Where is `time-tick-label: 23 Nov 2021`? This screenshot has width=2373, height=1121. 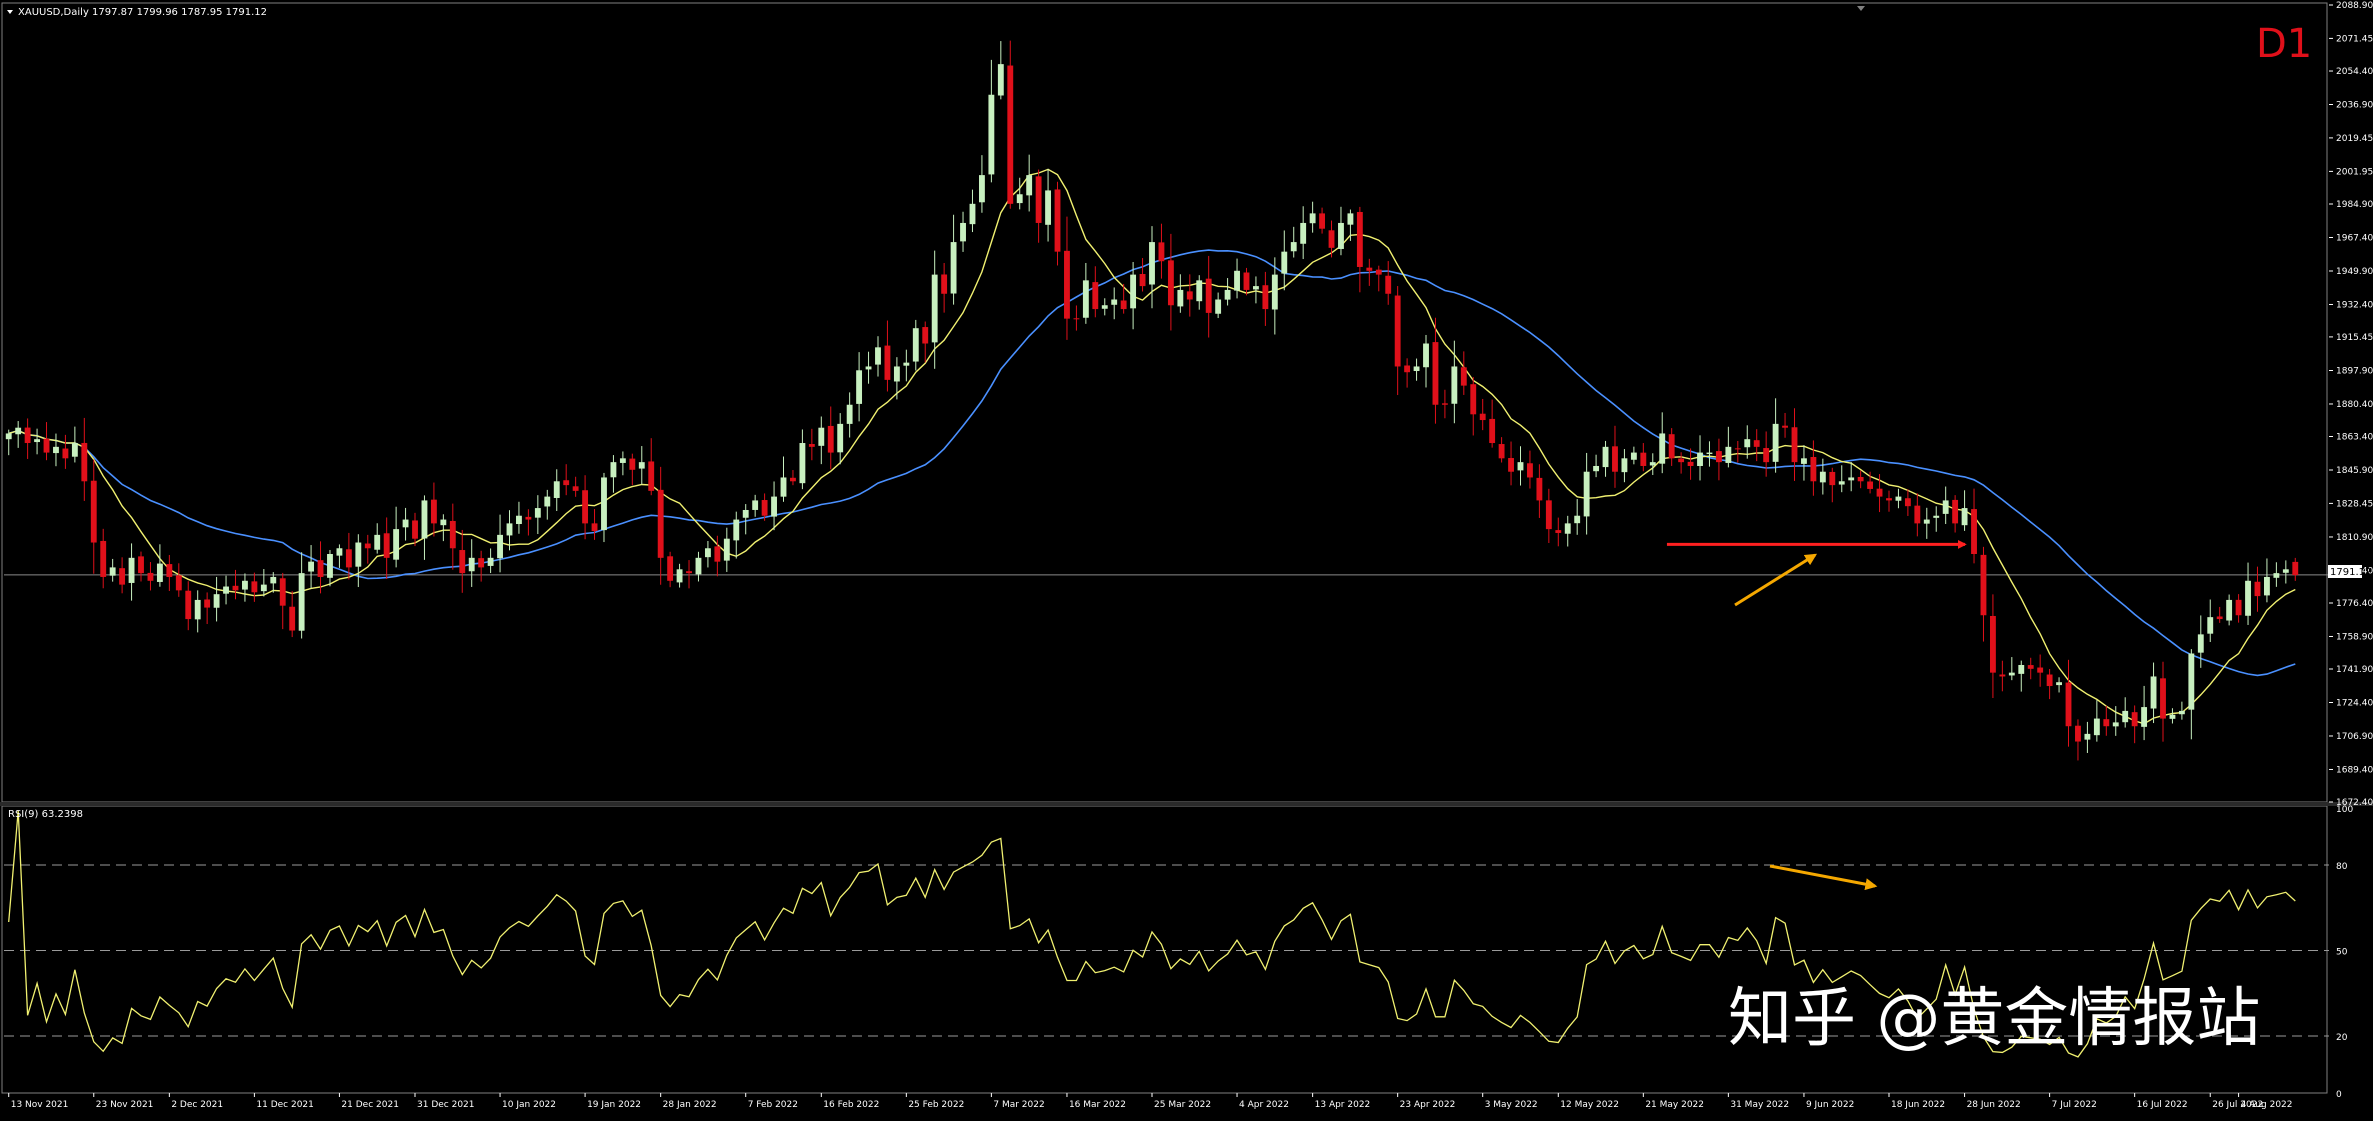
time-tick-label: 23 Nov 2021 is located at coordinates (125, 1105).